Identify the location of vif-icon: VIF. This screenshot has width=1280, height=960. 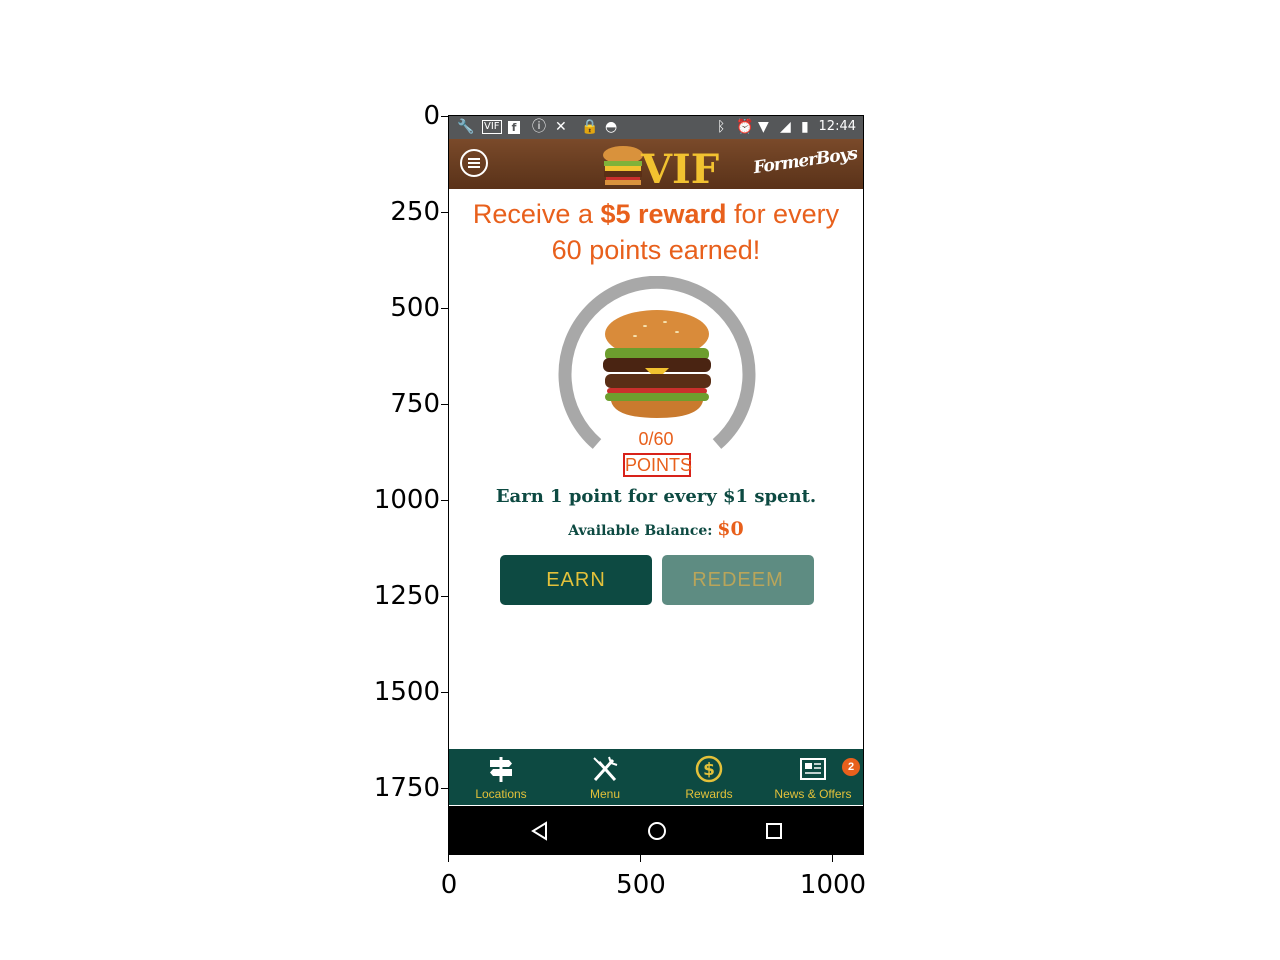
(492, 127).